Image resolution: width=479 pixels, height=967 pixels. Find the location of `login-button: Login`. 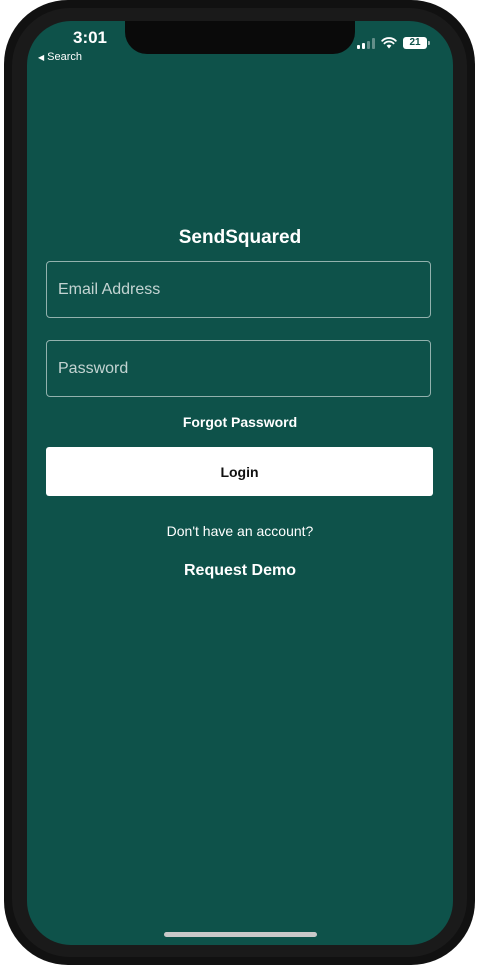

login-button: Login is located at coordinates (239, 471).